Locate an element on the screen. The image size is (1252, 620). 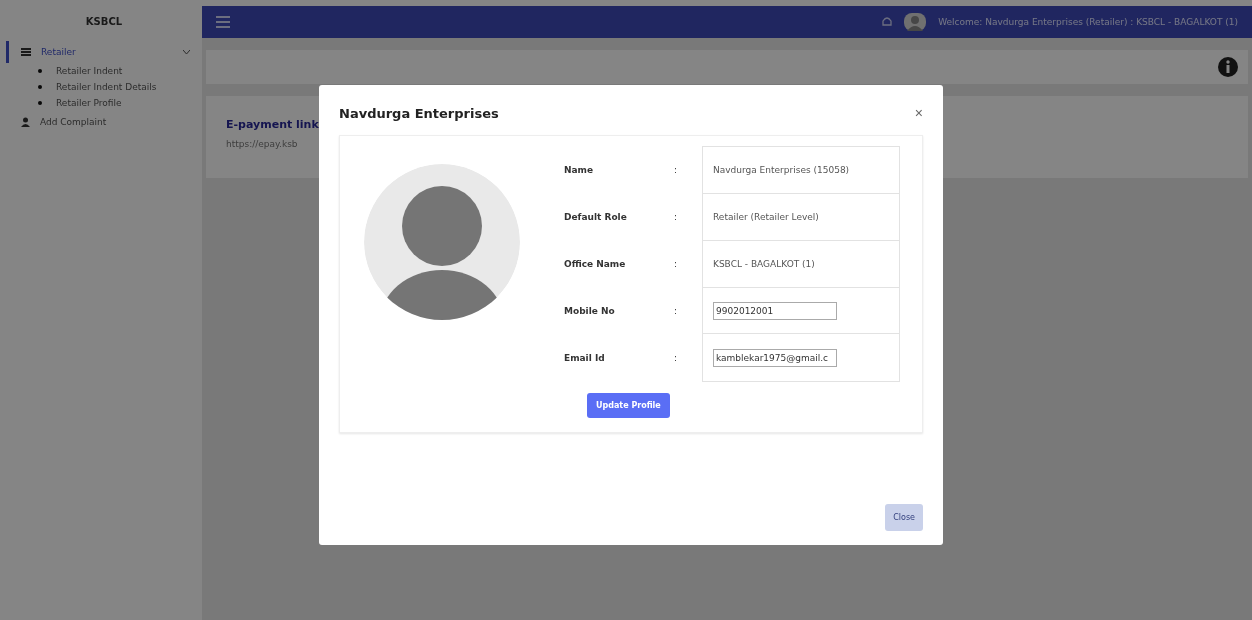
card-title: E-payment link is located at coordinates (273, 124).